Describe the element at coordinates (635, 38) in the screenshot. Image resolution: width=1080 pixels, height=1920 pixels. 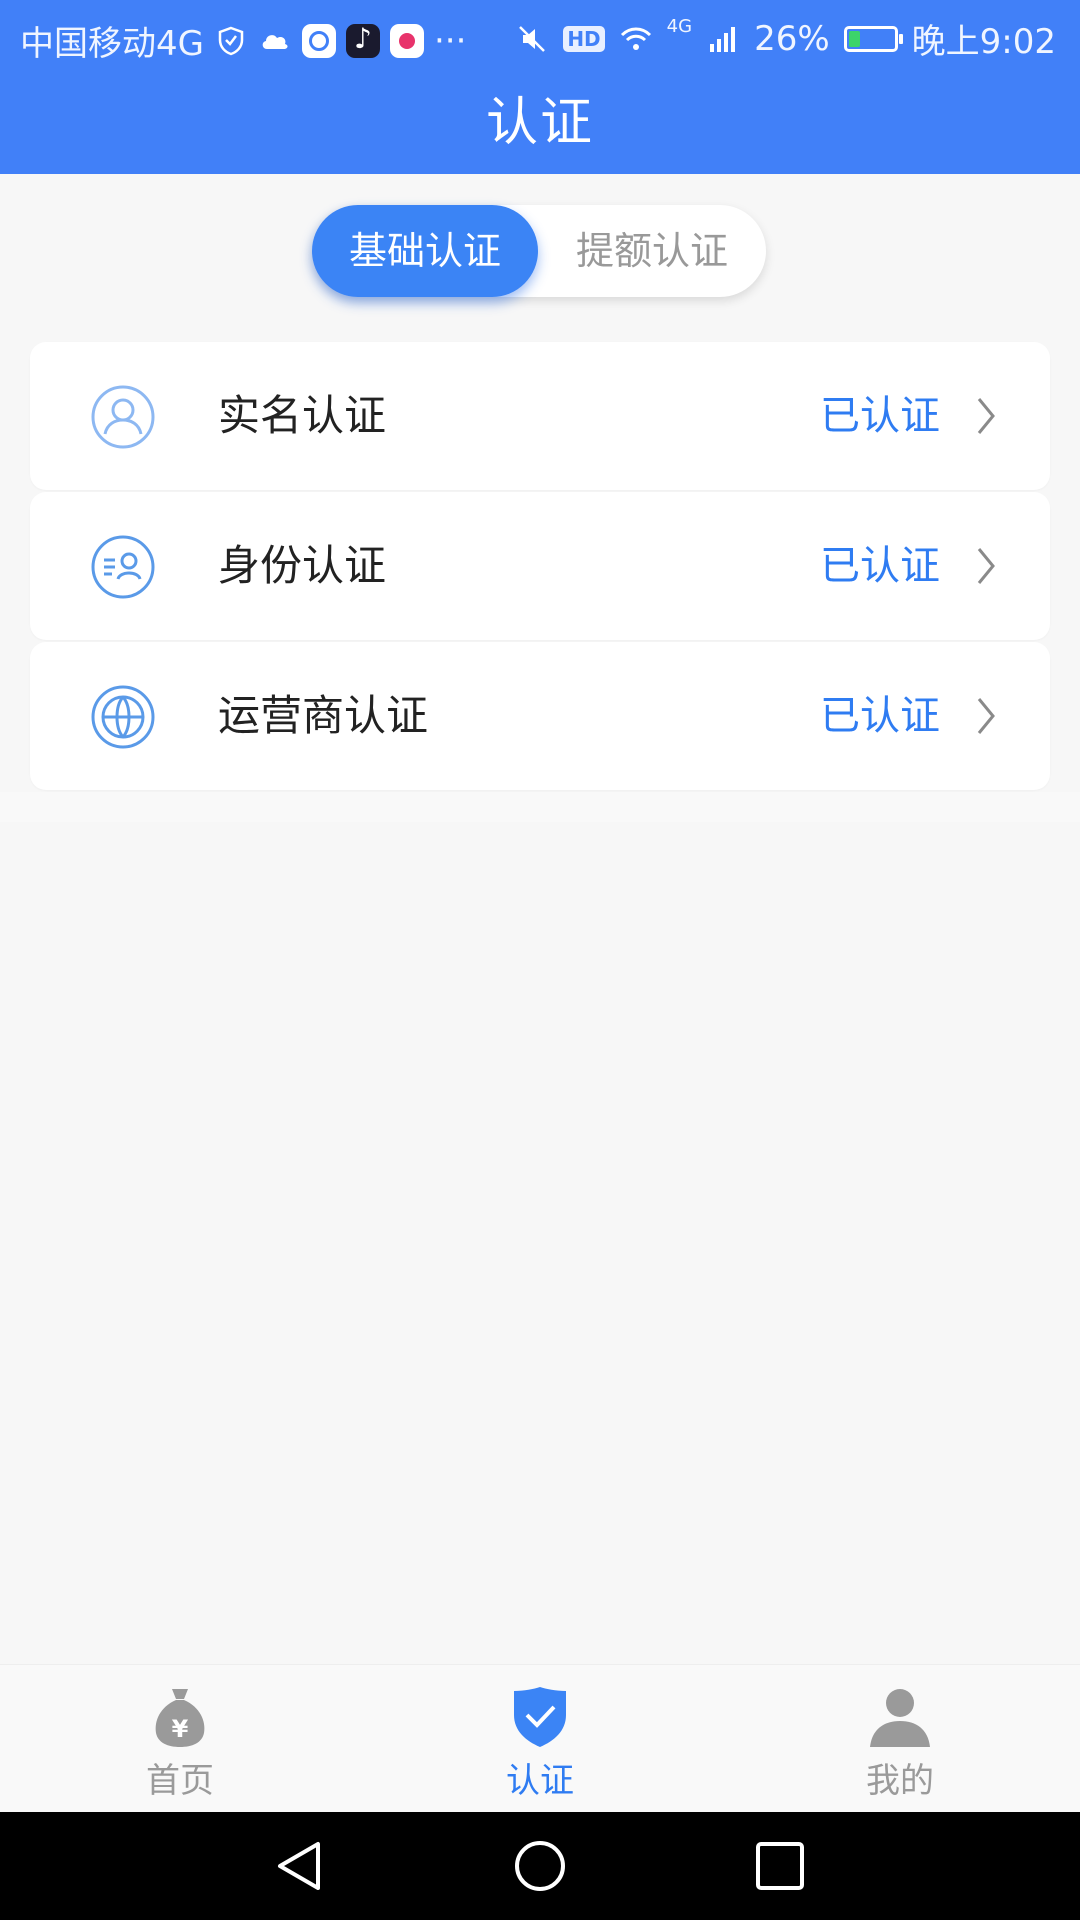
I see `wifi-icon` at that location.